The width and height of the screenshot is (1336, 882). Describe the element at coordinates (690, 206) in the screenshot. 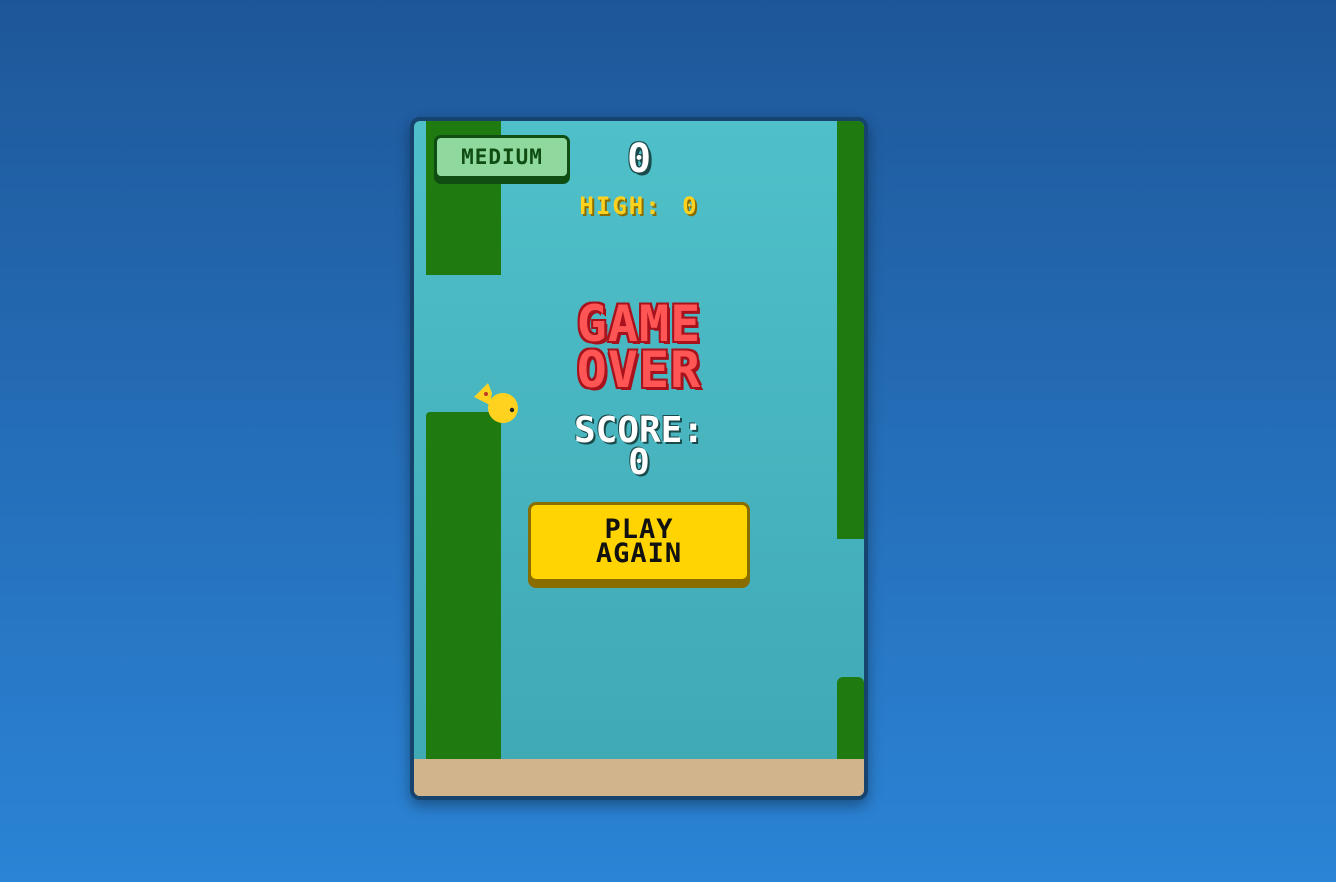

I see `high-score-value: 0` at that location.